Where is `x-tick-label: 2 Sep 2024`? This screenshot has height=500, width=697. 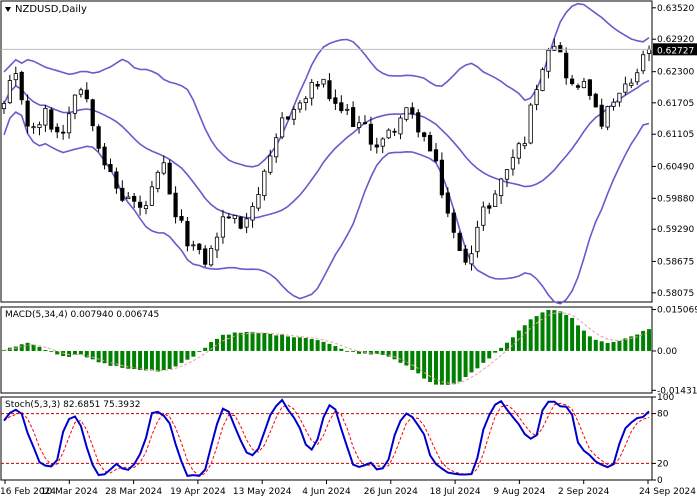
x-tick-label: 2 Sep 2024 is located at coordinates (584, 492).